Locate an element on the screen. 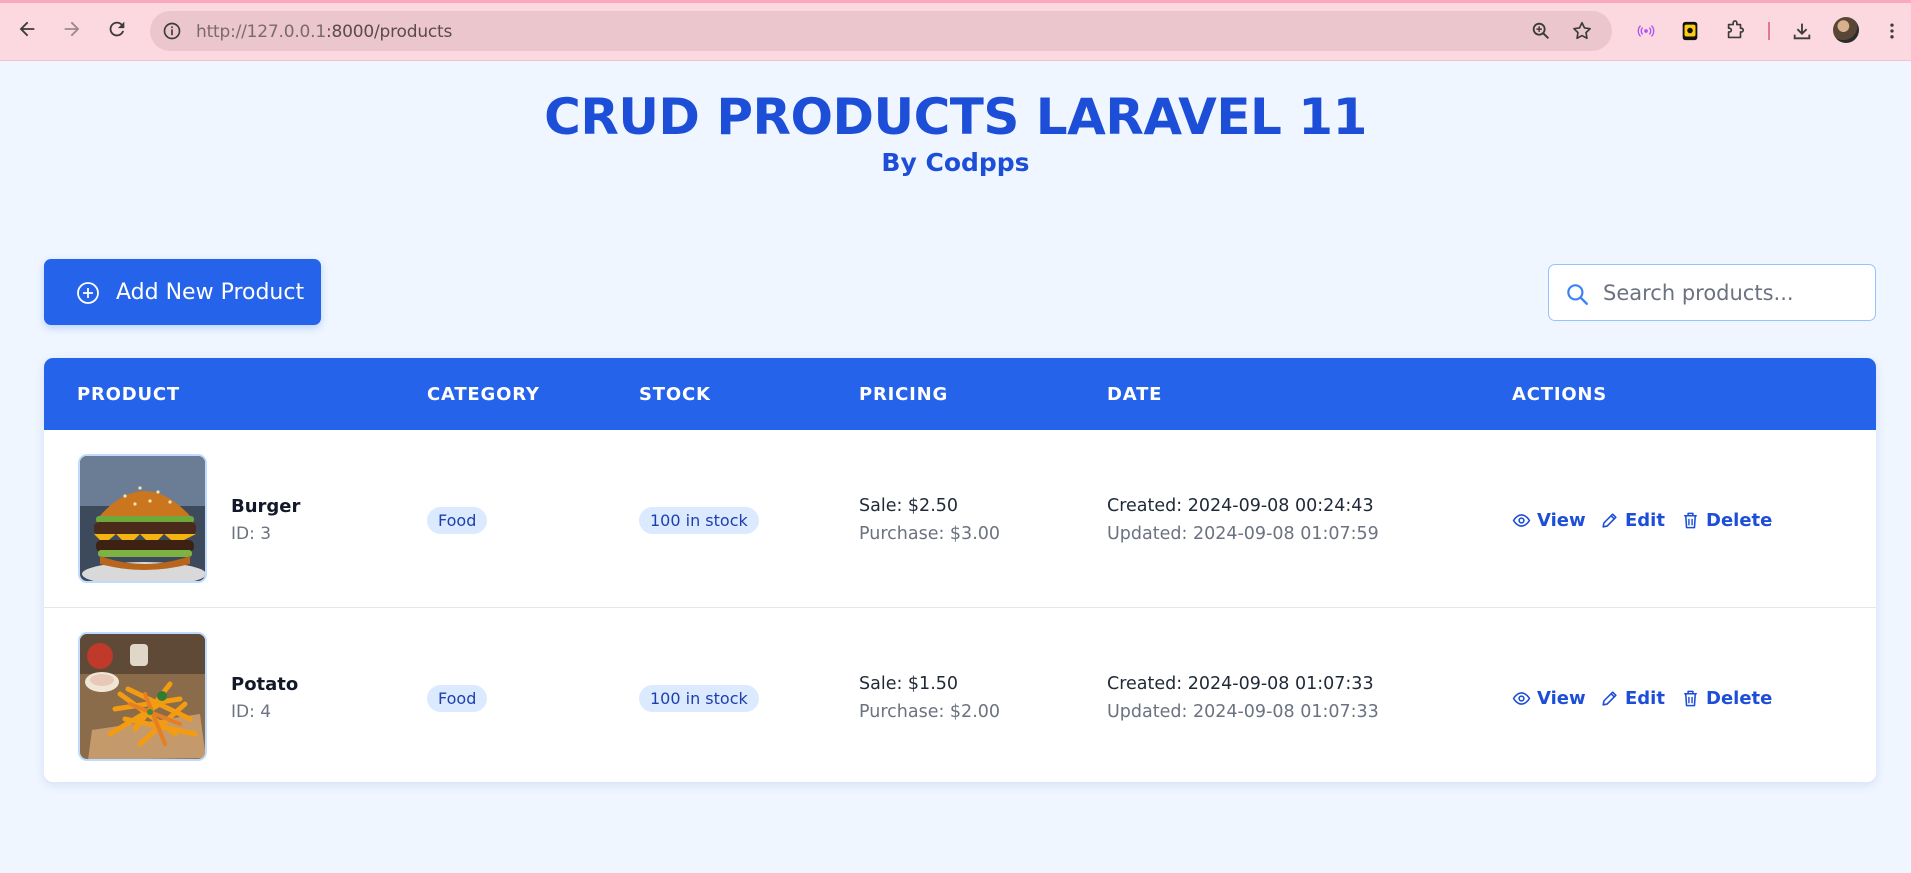 The height and width of the screenshot is (873, 1911). back-button is located at coordinates (27, 29).